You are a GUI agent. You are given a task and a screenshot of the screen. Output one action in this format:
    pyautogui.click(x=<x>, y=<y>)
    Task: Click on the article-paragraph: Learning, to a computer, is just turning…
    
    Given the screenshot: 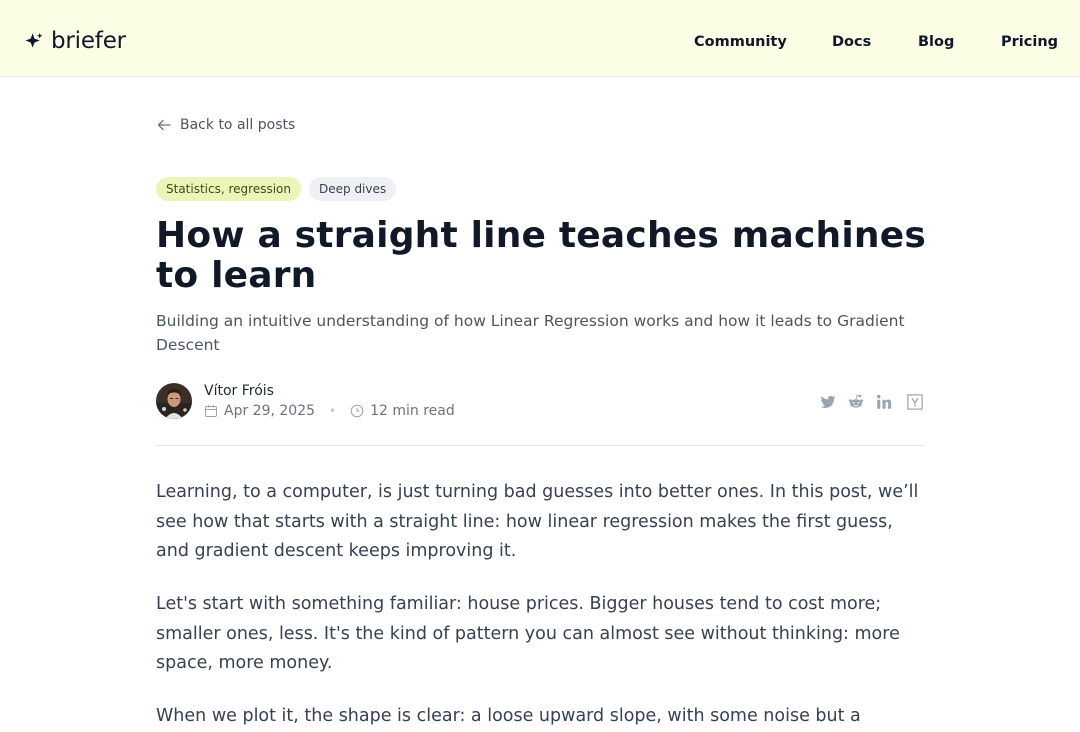 What is the action you would take?
    pyautogui.click(x=537, y=521)
    